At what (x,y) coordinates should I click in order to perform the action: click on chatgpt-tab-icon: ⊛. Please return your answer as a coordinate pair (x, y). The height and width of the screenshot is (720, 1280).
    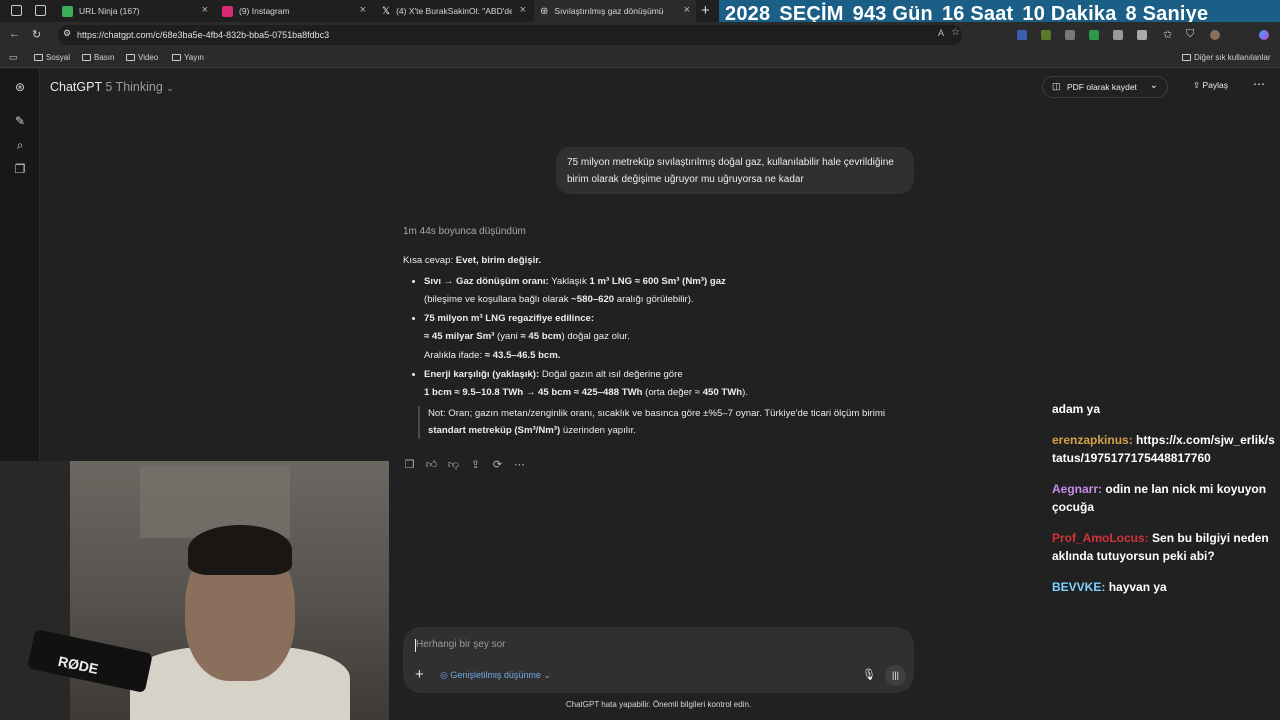
    Looking at the image, I should click on (544, 11).